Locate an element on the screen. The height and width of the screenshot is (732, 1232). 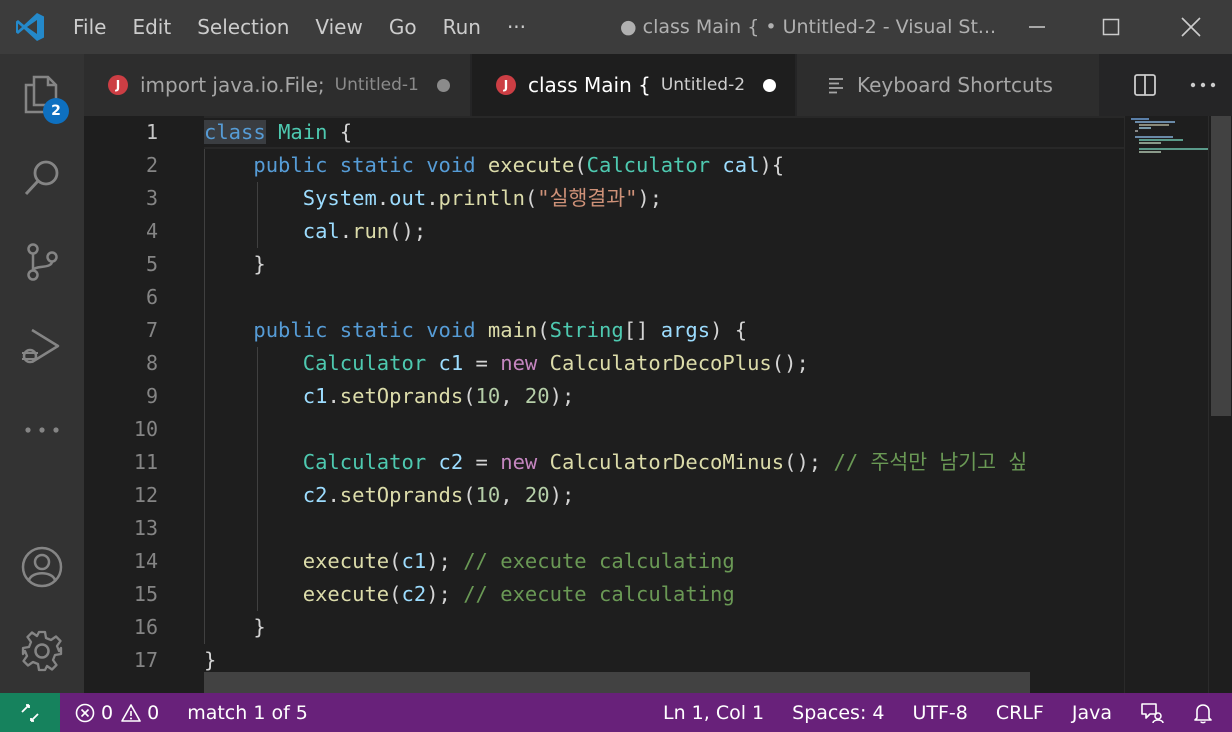
warning-count: 0 is located at coordinates (153, 712).